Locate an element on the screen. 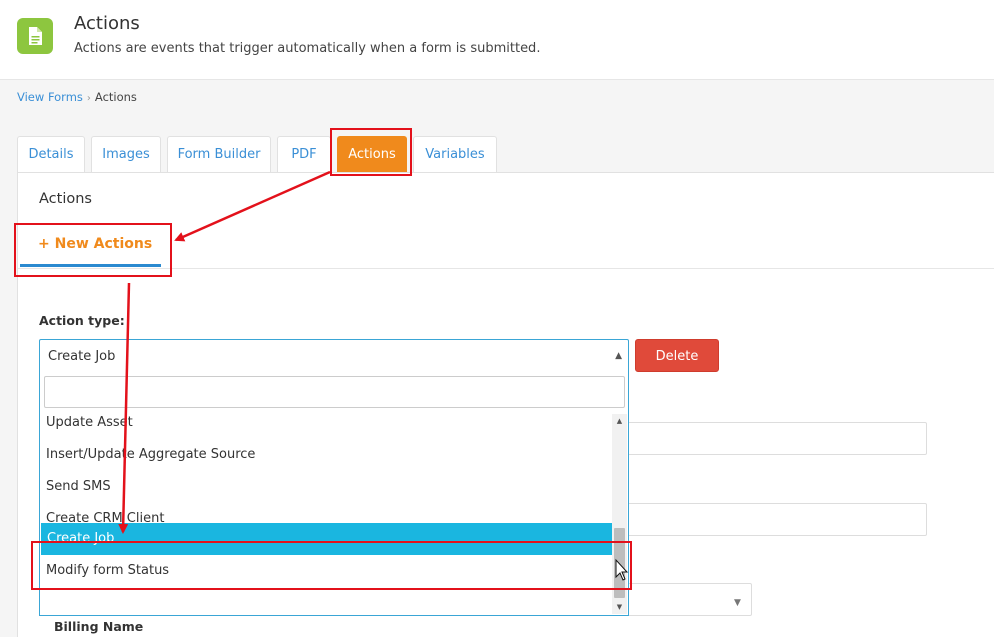 The height and width of the screenshot is (637, 994). option-send-sms: Send SMS is located at coordinates (326, 487).